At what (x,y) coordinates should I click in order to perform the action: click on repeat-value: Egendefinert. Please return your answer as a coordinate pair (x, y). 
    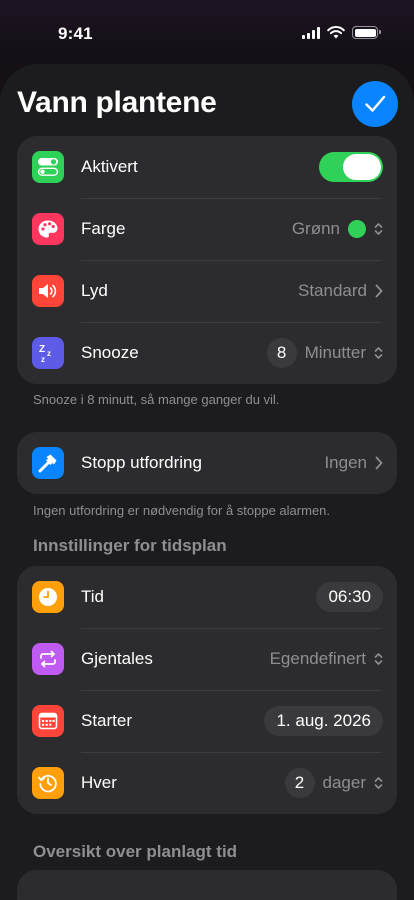
    Looking at the image, I should click on (317, 658).